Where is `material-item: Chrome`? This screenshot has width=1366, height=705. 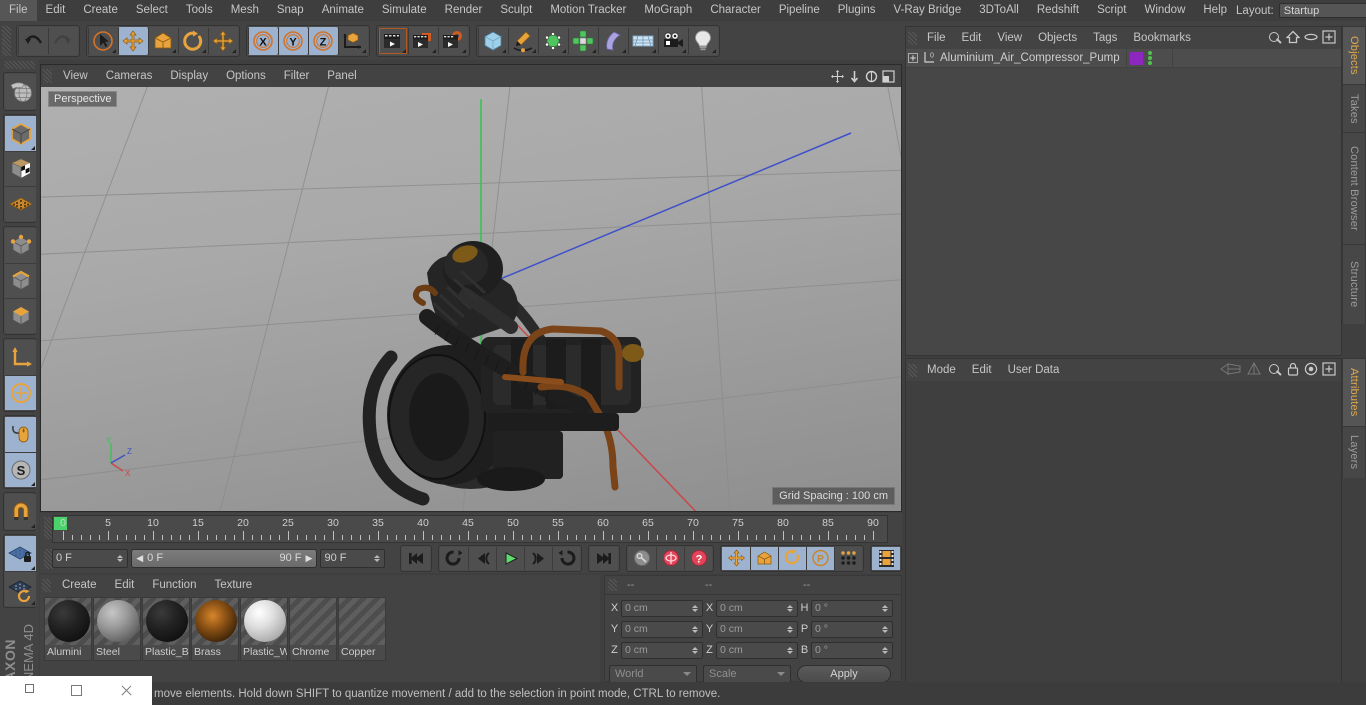
material-item: Chrome is located at coordinates (313, 629).